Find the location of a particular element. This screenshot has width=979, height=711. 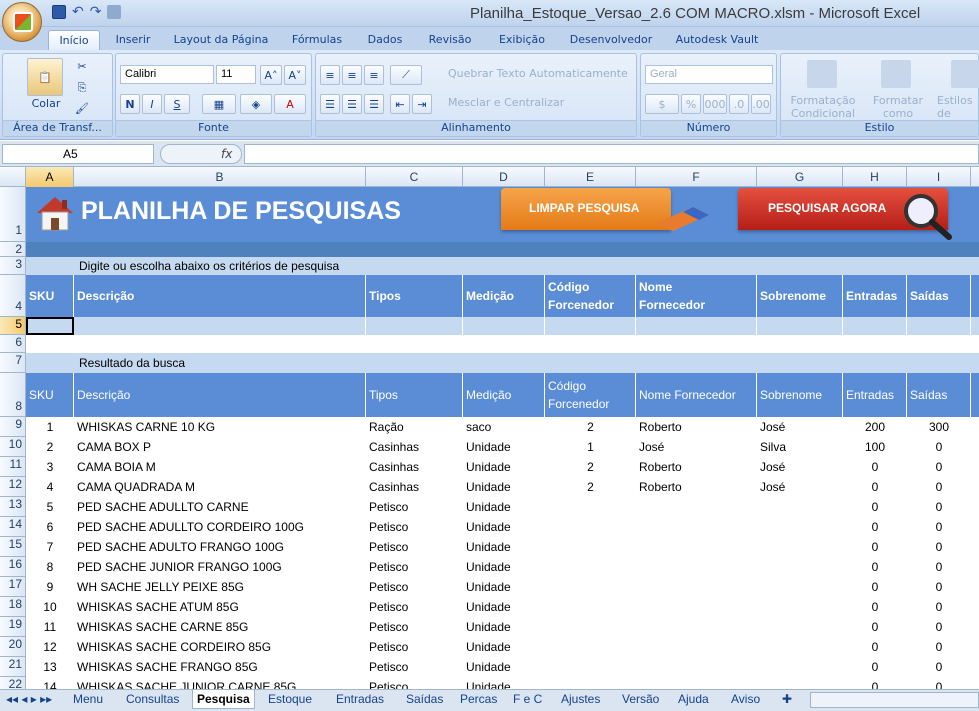

font-color-icon: A is located at coordinates (290, 104).